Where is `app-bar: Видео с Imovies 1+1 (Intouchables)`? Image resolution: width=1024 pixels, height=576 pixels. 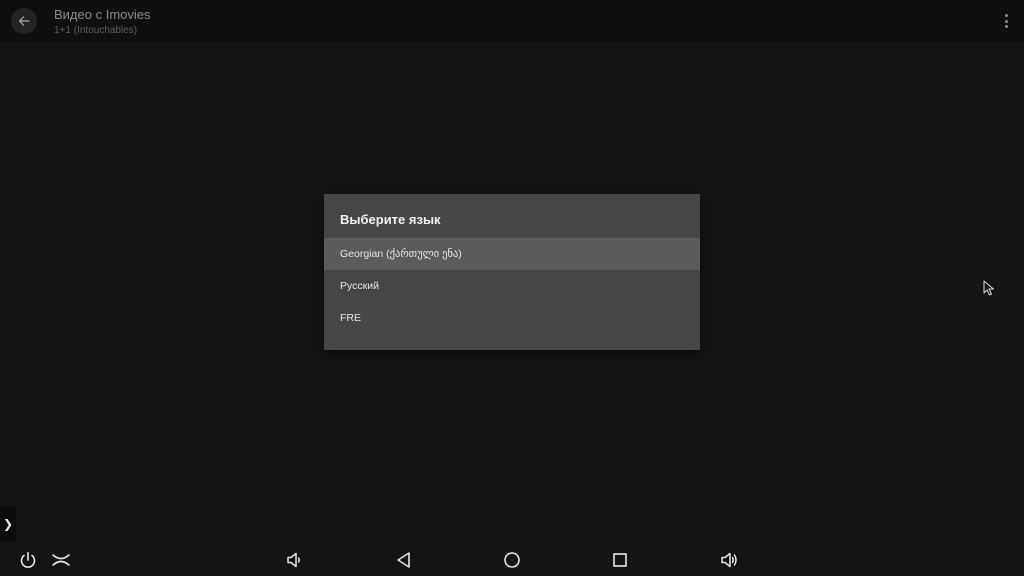 app-bar: Видео с Imovies 1+1 (Intouchables) is located at coordinates (512, 21).